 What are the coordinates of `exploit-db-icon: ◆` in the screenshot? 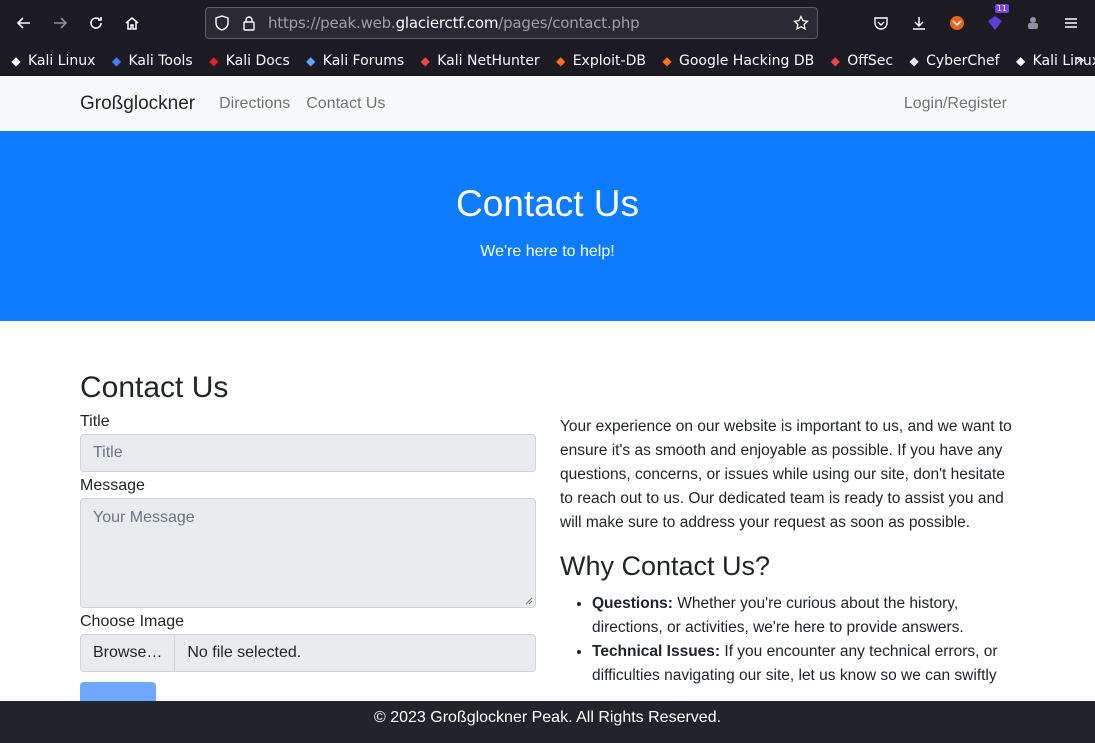 It's located at (561, 60).